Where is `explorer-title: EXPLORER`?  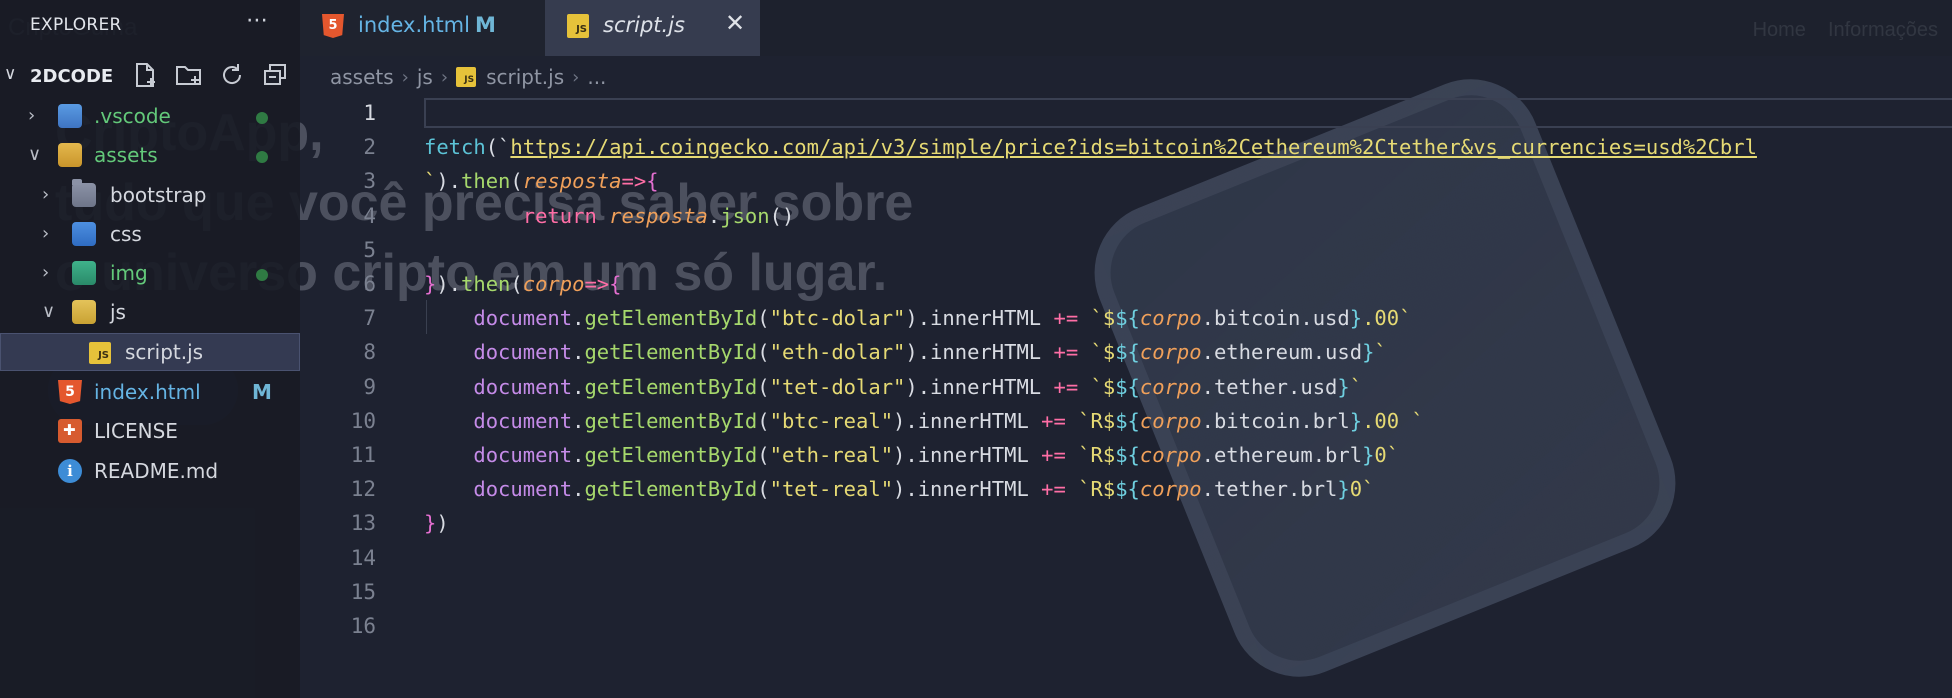
explorer-title: EXPLORER is located at coordinates (76, 25).